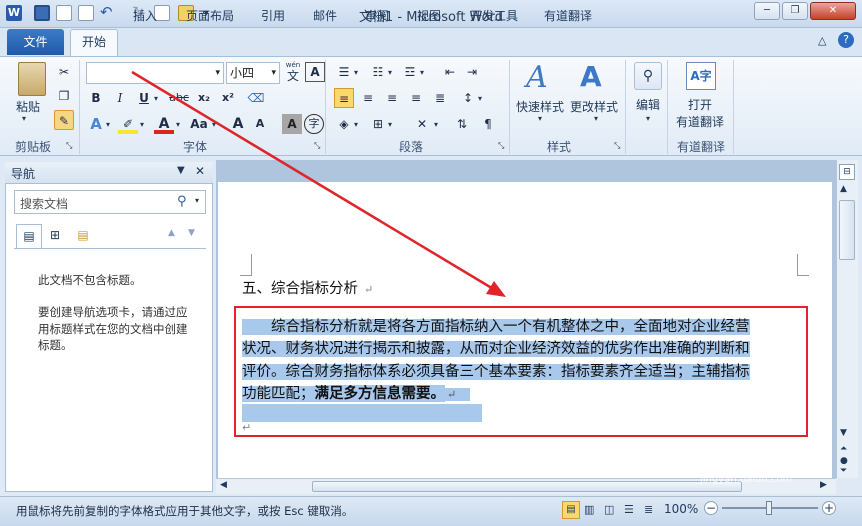  Describe the element at coordinates (746, 479) in the screenshot. I see `watermark-url: jingyan.baidu.com` at that location.